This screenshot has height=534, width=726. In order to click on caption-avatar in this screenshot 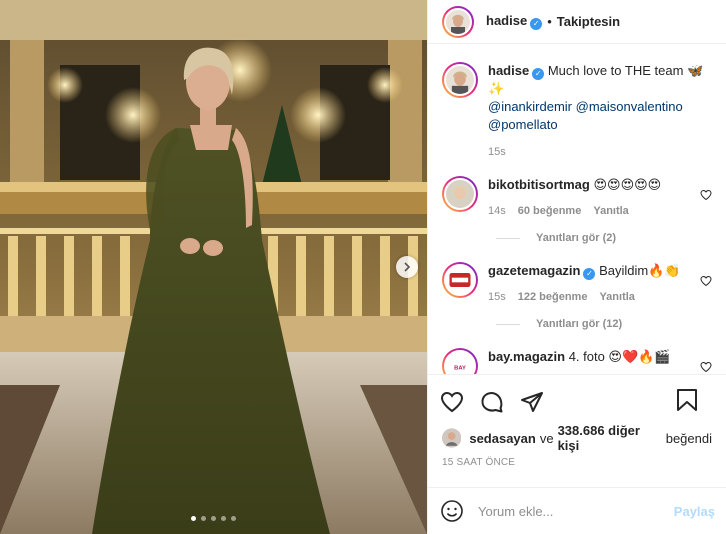, I will do `click(460, 80)`.